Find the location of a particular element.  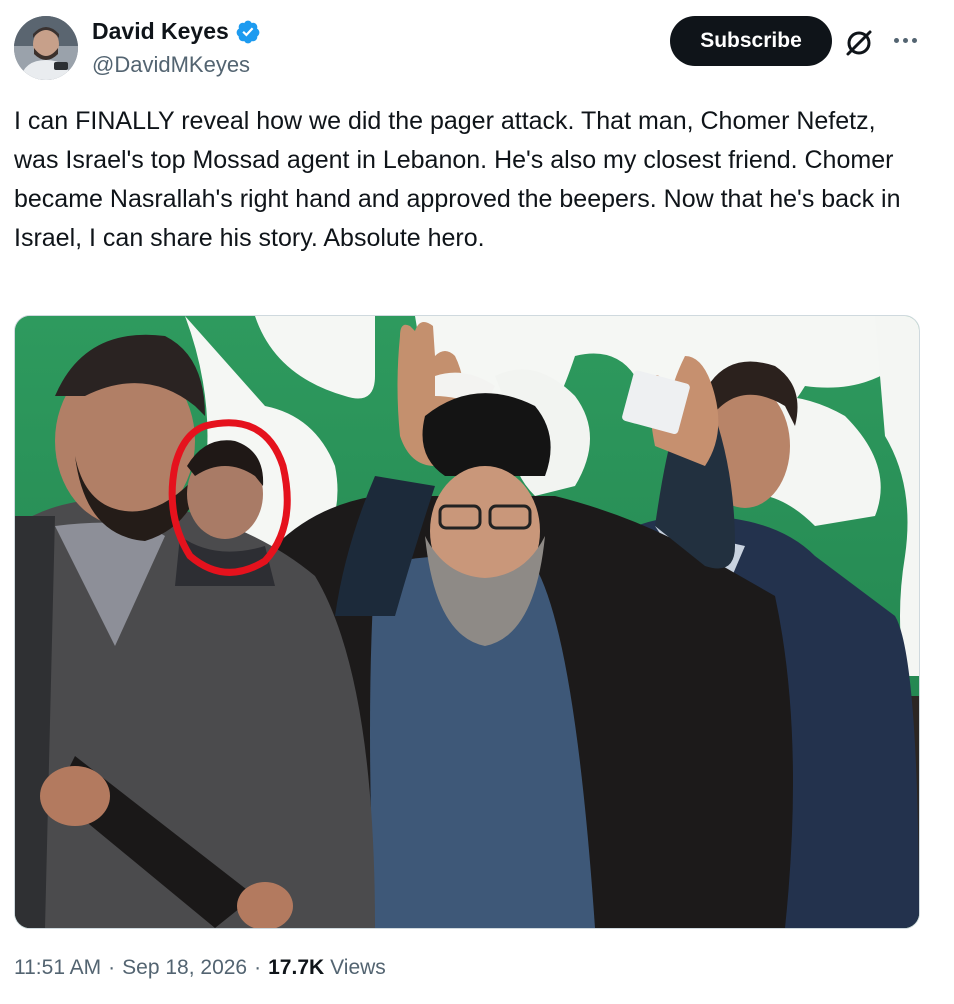

verified-badge-icon is located at coordinates (248, 32).